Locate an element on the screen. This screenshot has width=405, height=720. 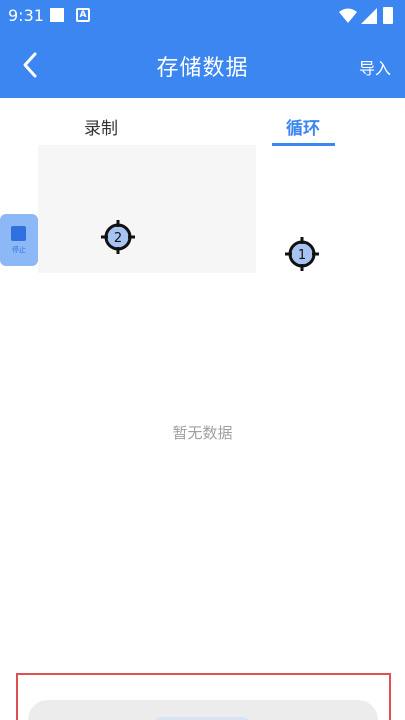
signal-icon is located at coordinates (369, 16).